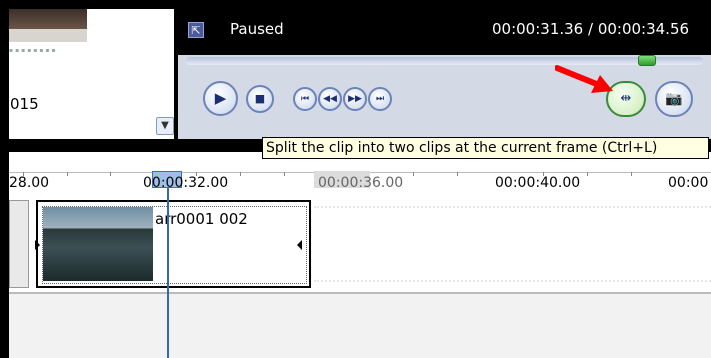 Image resolution: width=711 pixels, height=358 pixels. Describe the element at coordinates (444, 32) in the screenshot. I see `player-status-bar: ⇱ Paused 00:00:31.36 / 00:00:34.56` at that location.